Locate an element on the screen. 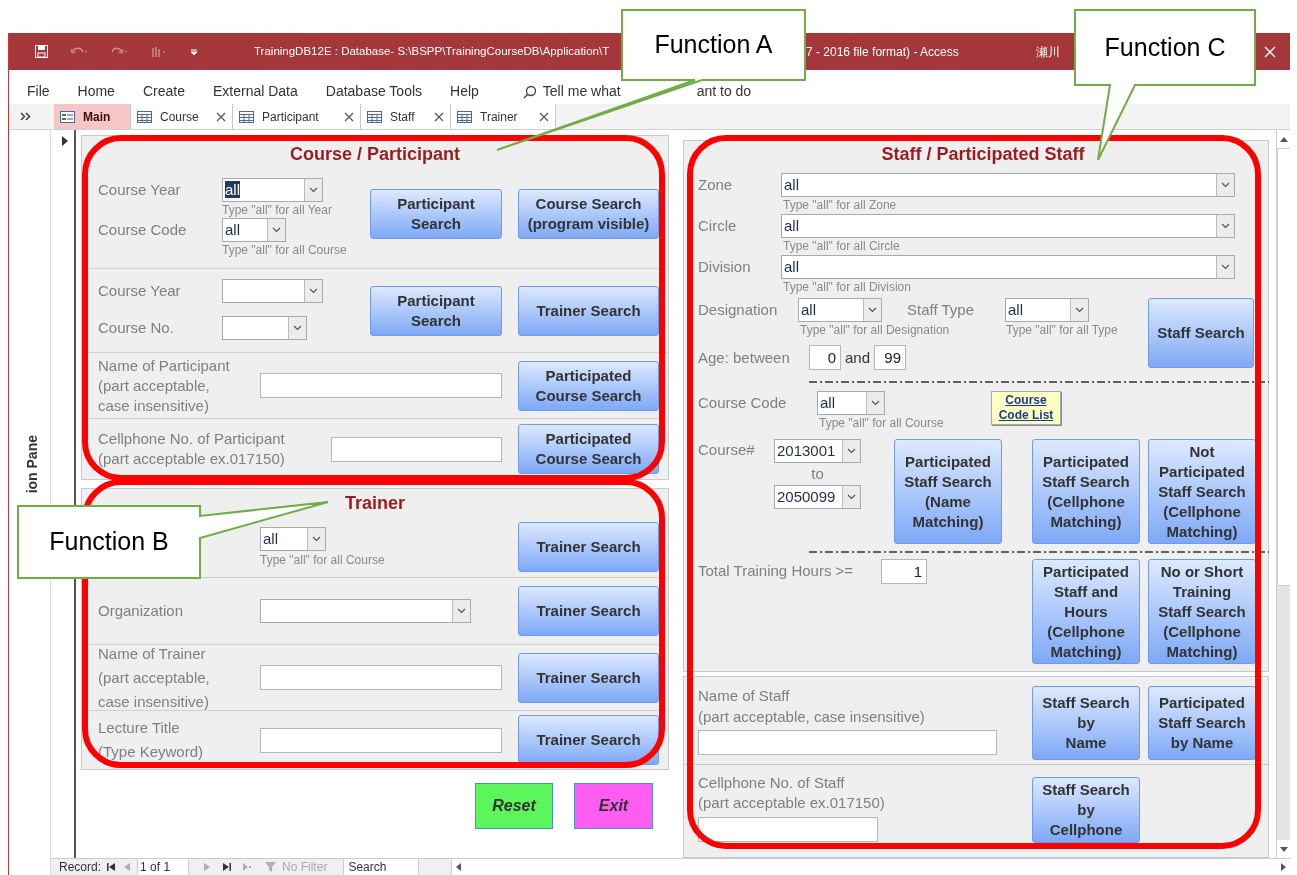 This screenshot has height=875, width=1297. range-joiner: to is located at coordinates (817, 474).